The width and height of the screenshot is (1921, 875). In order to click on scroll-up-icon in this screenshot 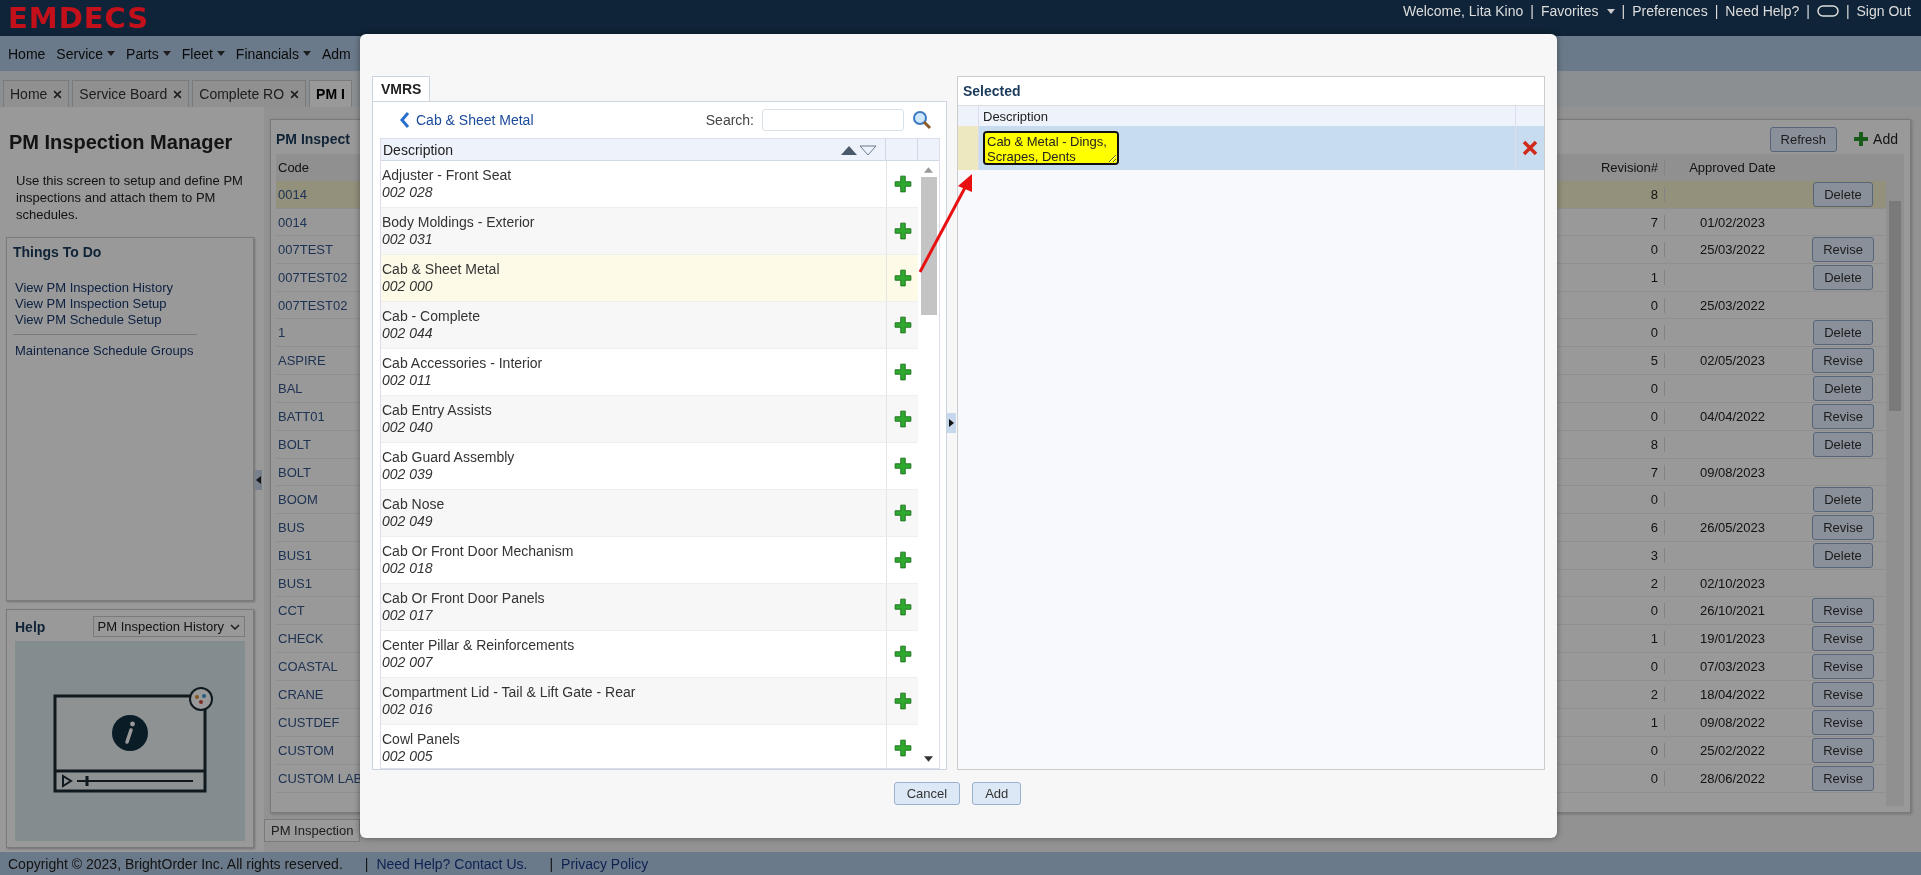, I will do `click(928, 170)`.